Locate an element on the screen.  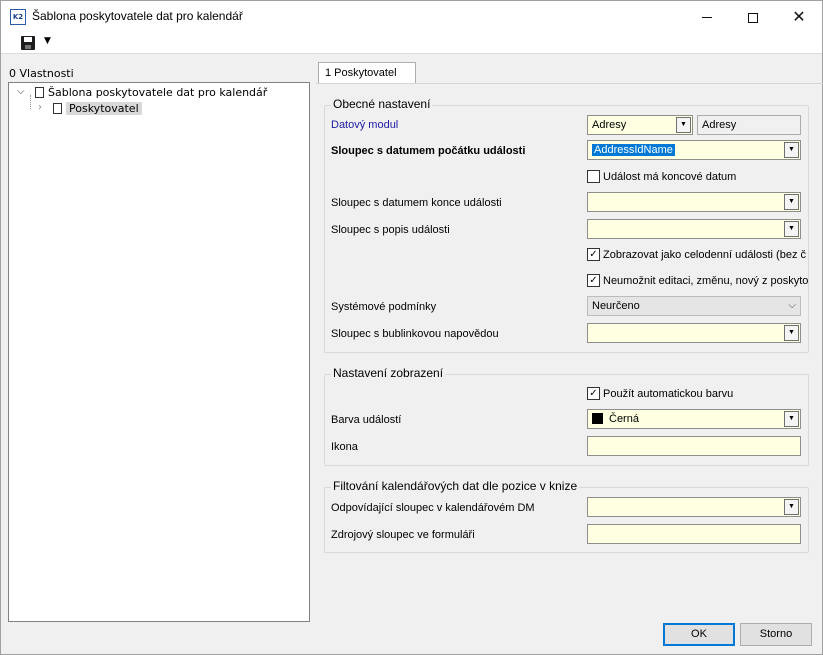
tree-item-root: Šablona poskytovatele dat pro kalendář is located at coordinates (151, 93).